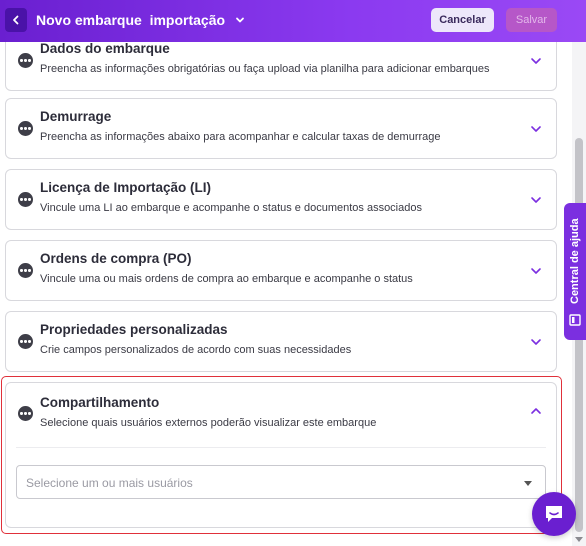 Image resolution: width=586 pixels, height=546 pixels. I want to click on cancel-button: Cancelar, so click(462, 20).